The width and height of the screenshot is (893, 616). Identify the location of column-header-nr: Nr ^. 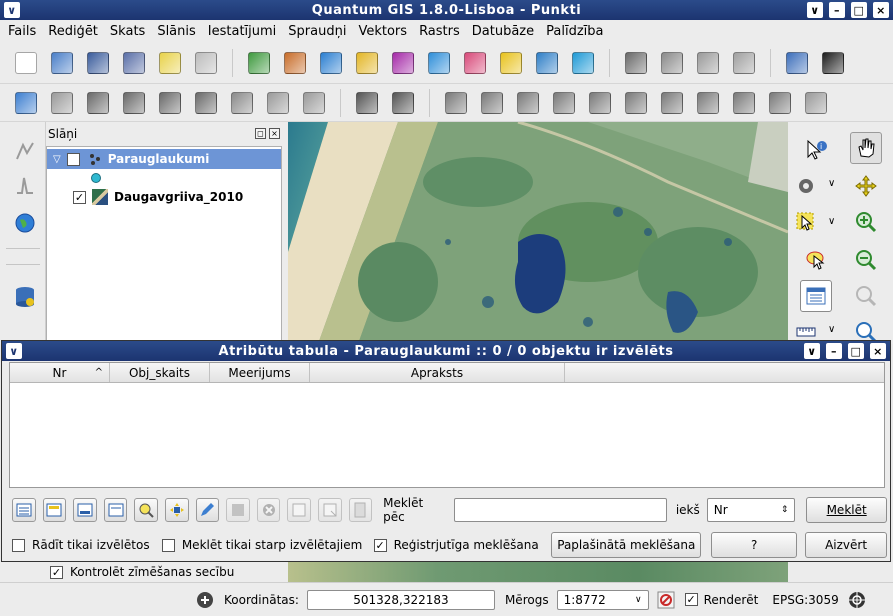
(60, 372).